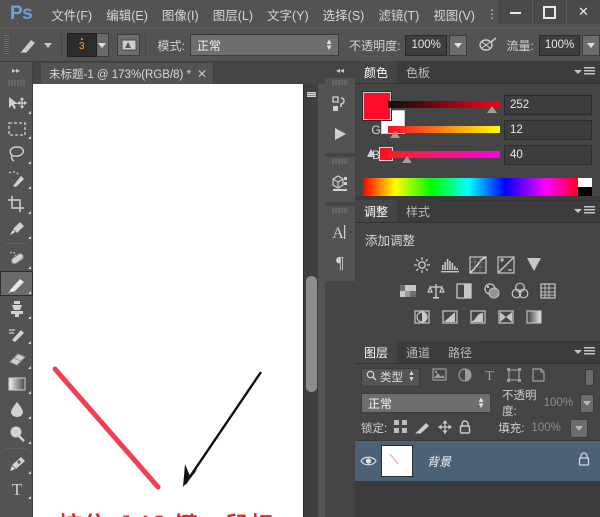 The height and width of the screenshot is (517, 600). I want to click on play-icon, so click(340, 134).